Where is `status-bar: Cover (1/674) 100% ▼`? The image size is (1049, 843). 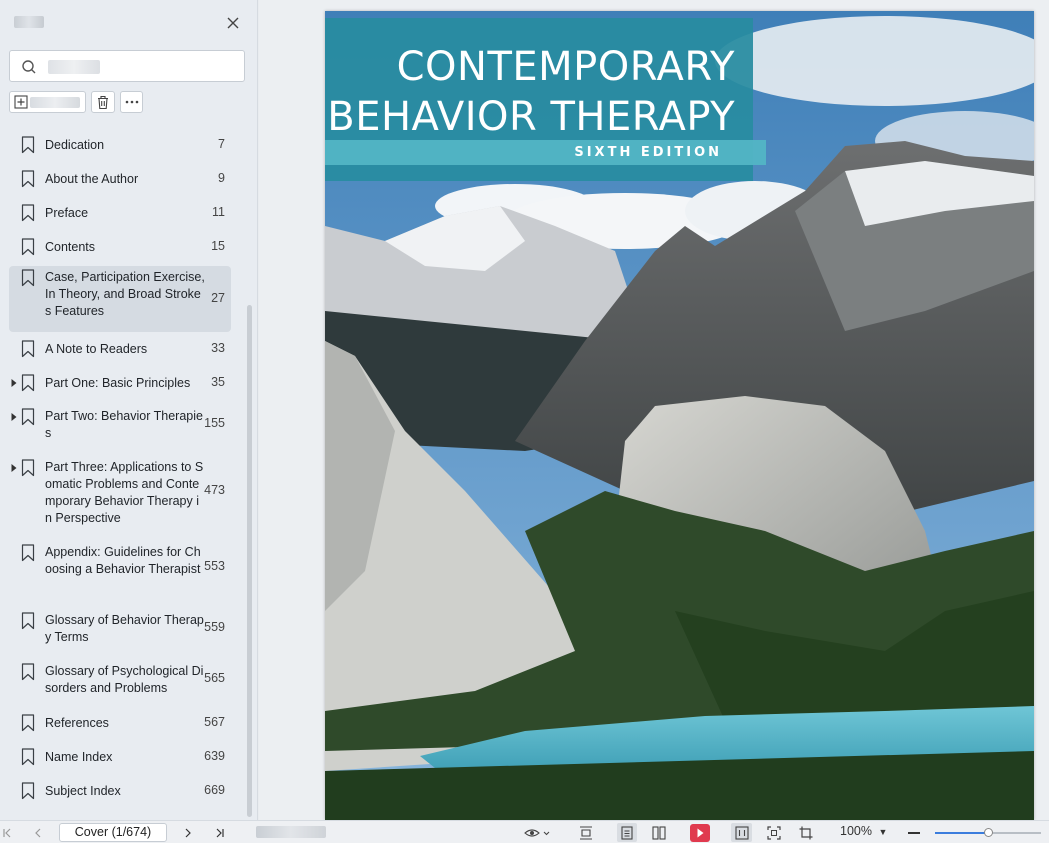 status-bar: Cover (1/674) 100% ▼ is located at coordinates (524, 831).